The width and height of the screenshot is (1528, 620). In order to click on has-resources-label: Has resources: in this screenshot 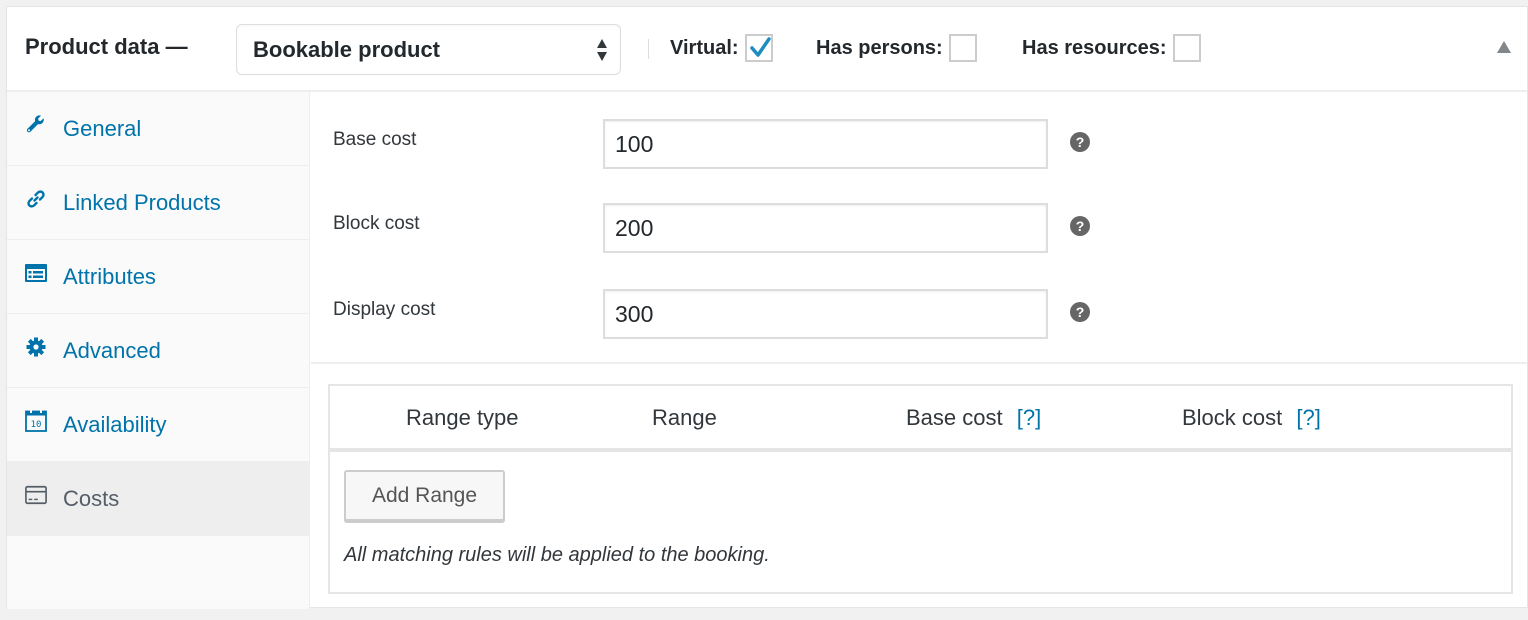, I will do `click(1094, 47)`.